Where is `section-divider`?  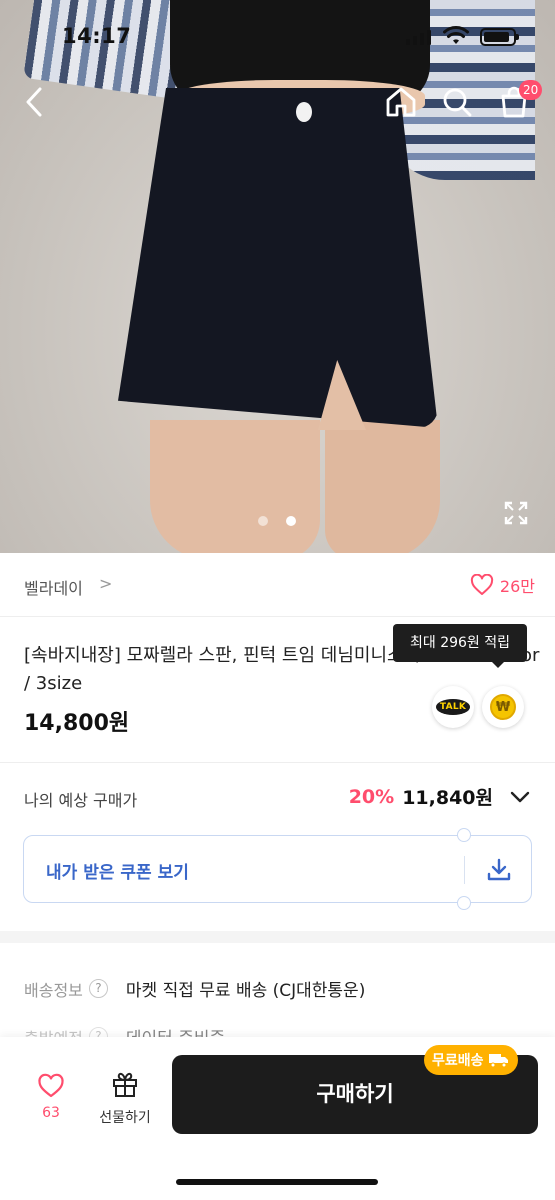 section-divider is located at coordinates (277, 937).